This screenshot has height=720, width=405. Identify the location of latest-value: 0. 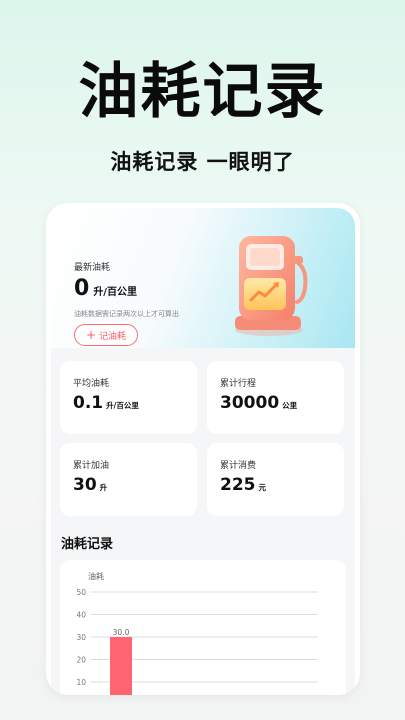
(82, 288).